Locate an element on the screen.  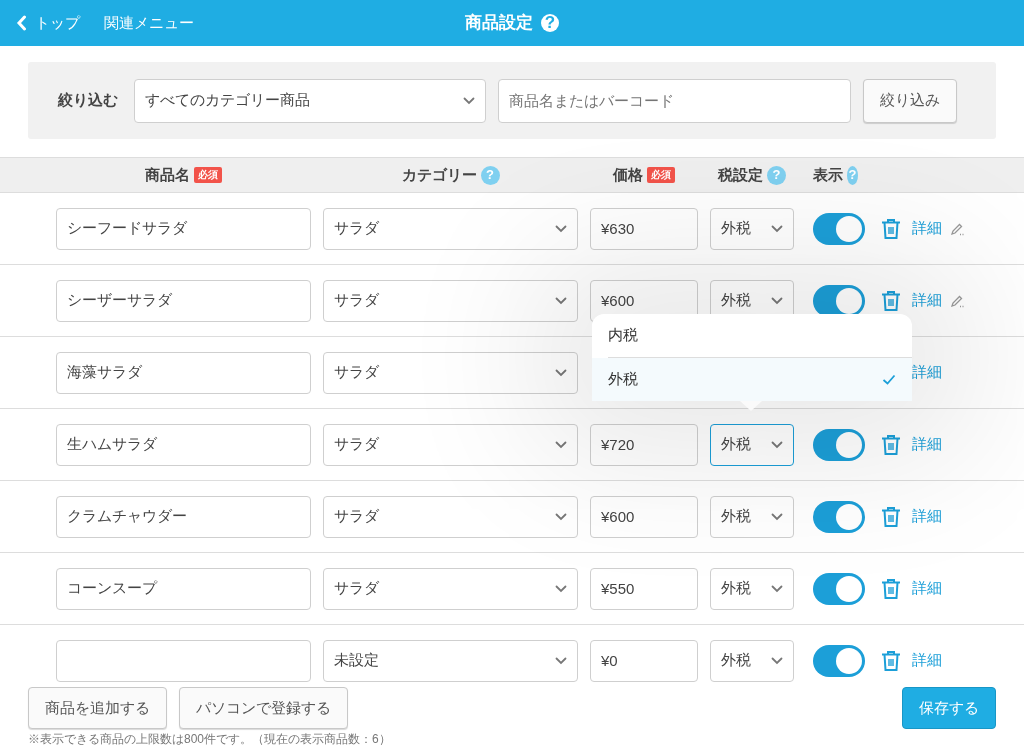
price-field: ¥550 is located at coordinates (644, 588).